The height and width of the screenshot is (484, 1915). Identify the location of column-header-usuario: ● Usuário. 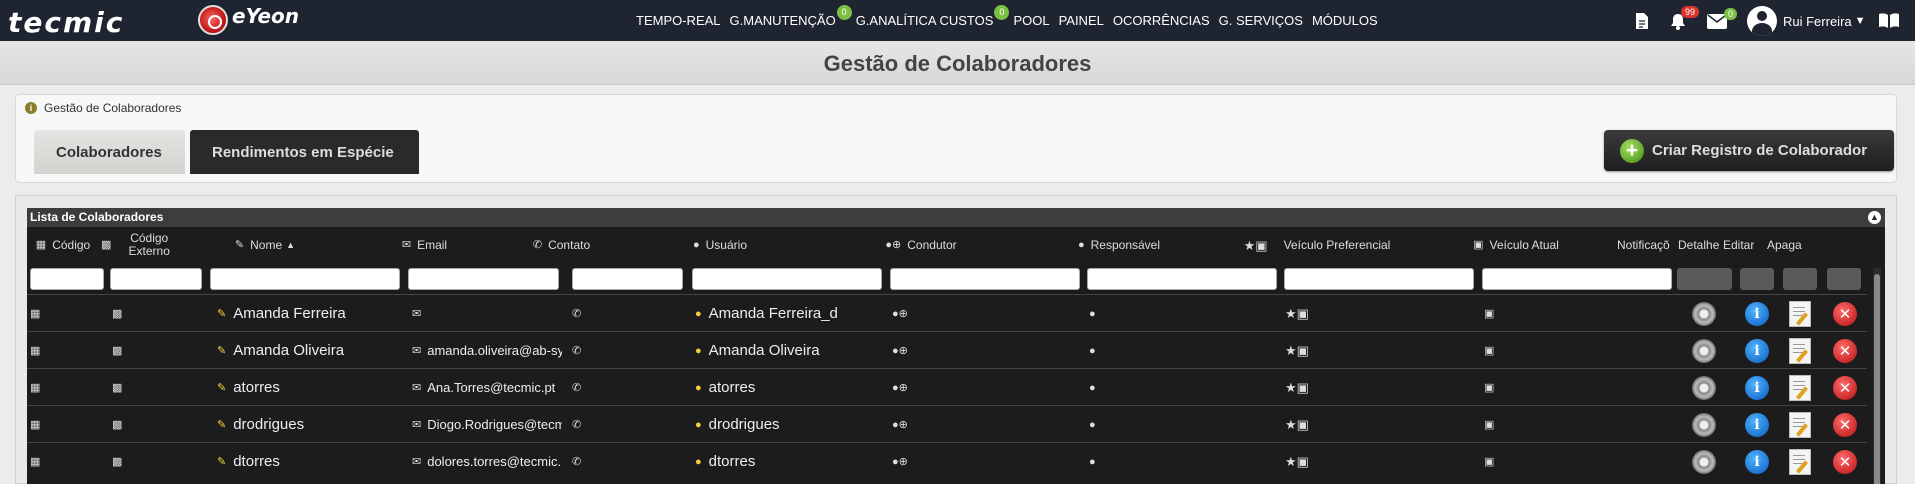
(720, 245).